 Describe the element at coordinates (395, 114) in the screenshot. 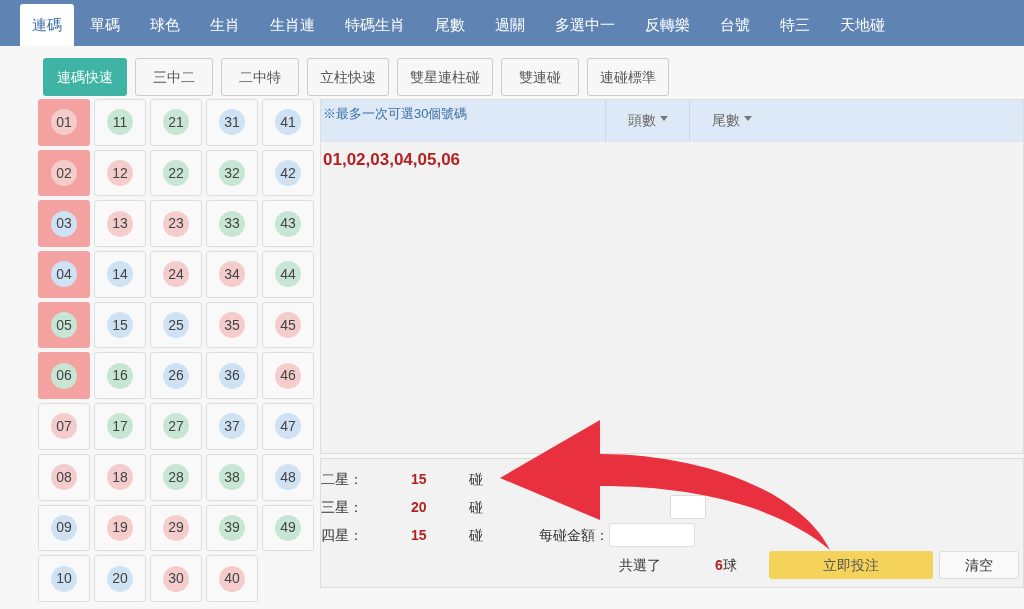

I see `limit-note: ※最多一次可選30個號碼` at that location.